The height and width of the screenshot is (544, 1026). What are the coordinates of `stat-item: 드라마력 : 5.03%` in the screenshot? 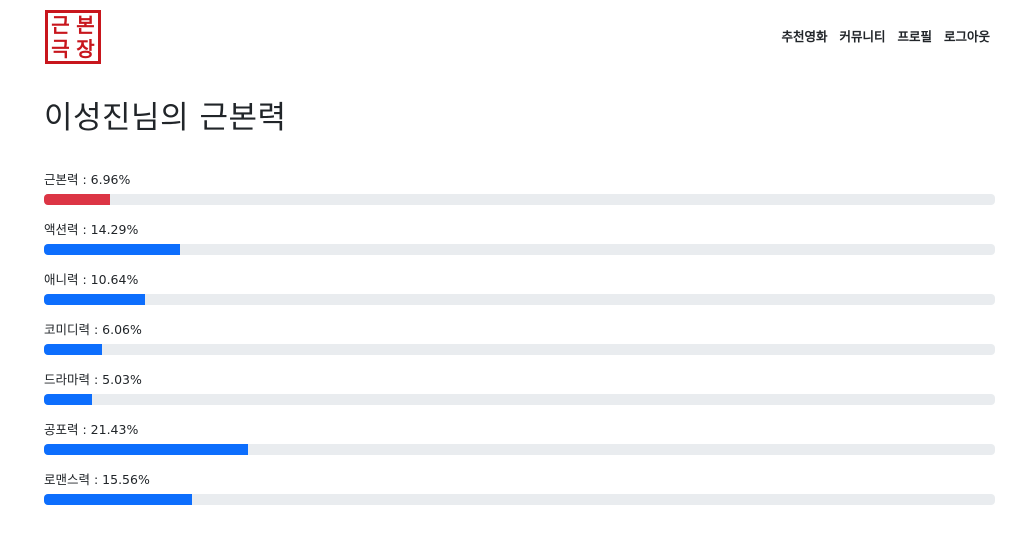 It's located at (519, 397).